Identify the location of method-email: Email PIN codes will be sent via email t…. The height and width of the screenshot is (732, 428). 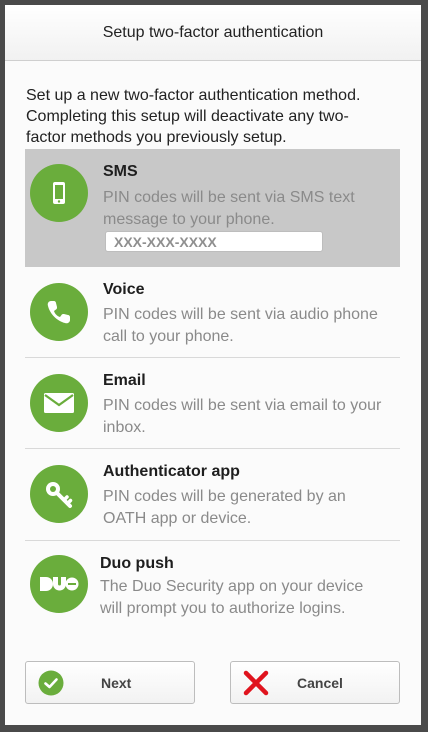
(212, 403).